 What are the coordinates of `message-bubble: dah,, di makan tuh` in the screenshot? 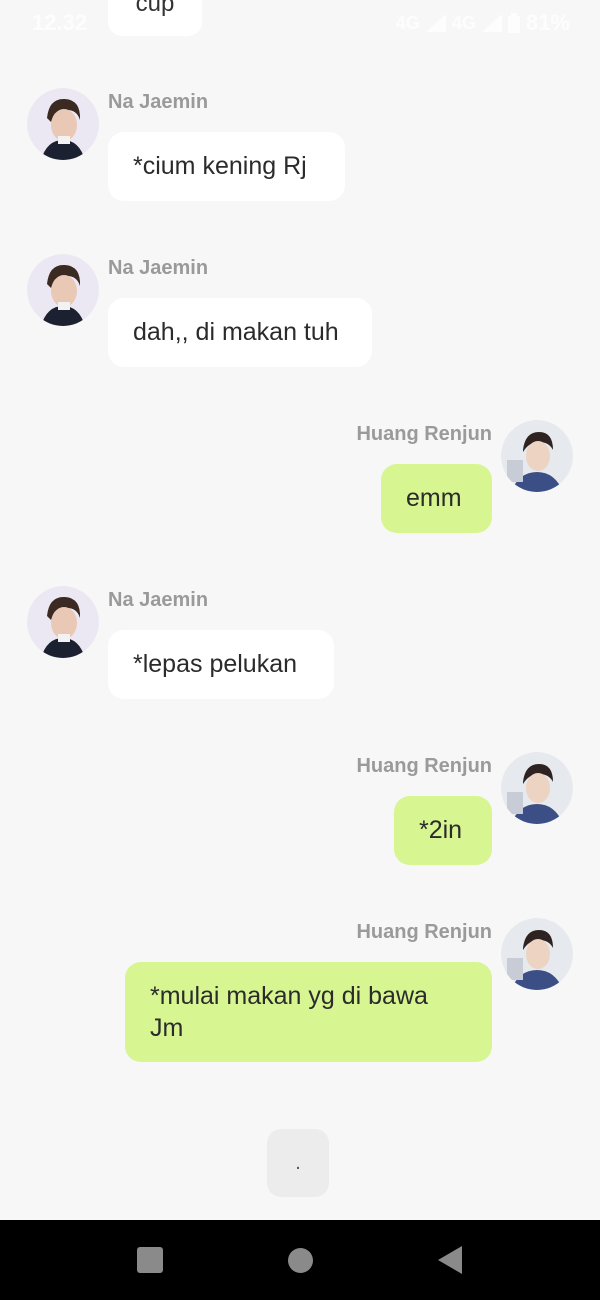 It's located at (240, 332).